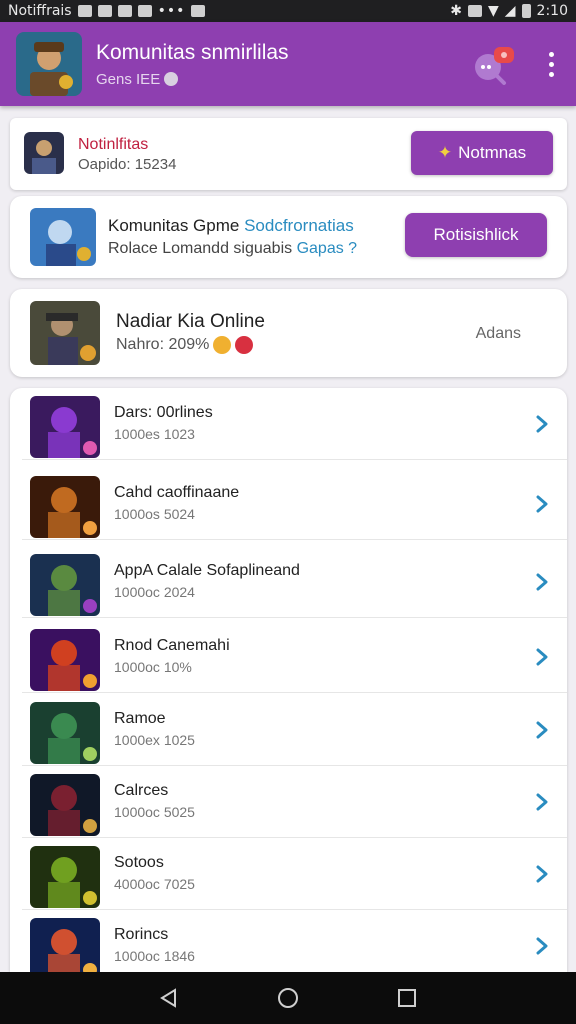 The image size is (576, 1024). I want to click on heart-icon, so click(244, 345).